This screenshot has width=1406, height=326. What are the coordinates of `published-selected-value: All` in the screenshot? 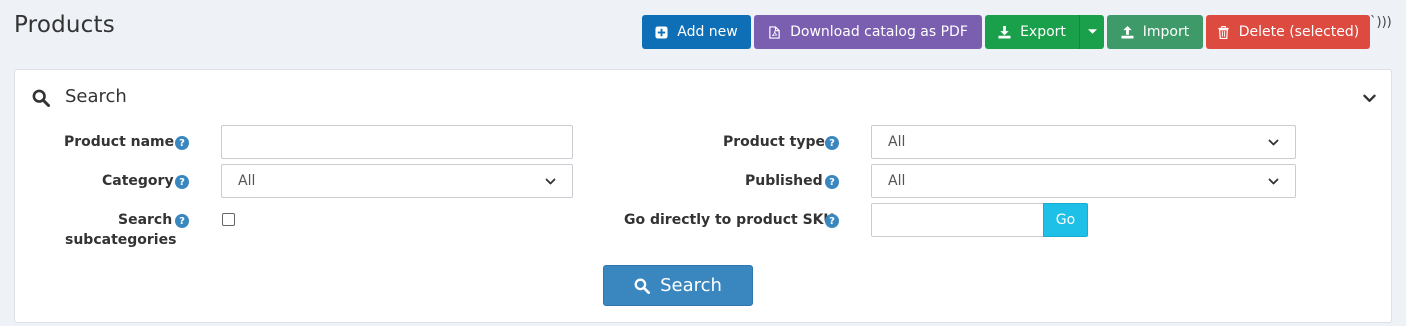 It's located at (897, 181).